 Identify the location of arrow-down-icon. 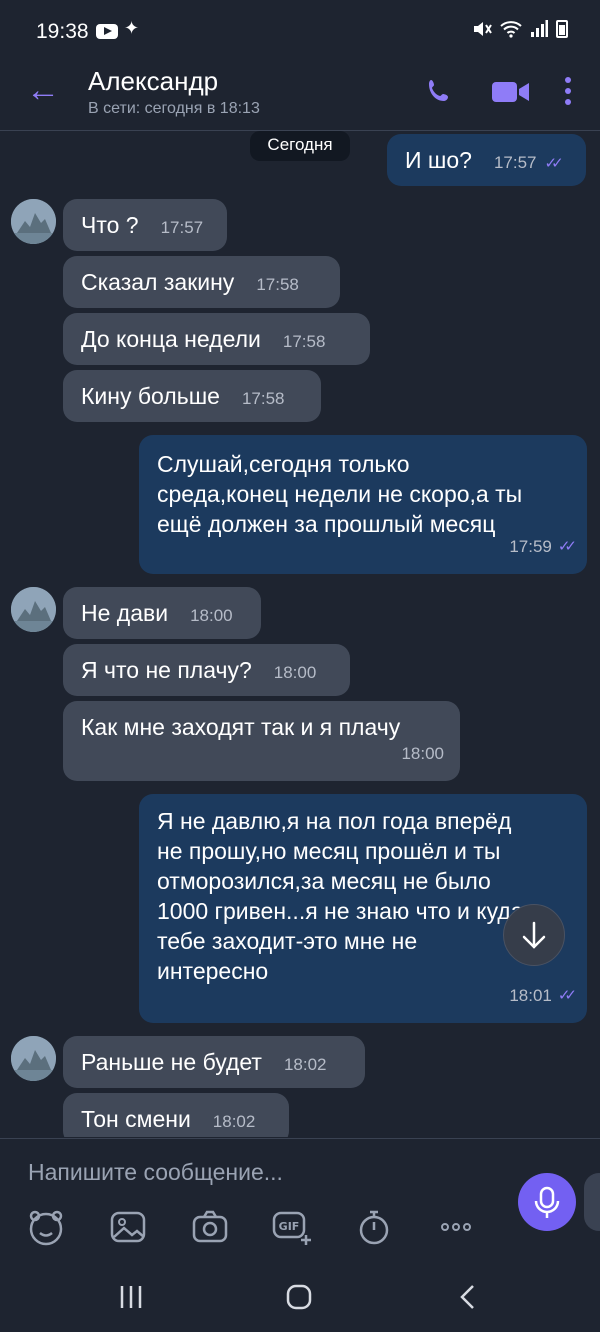
(534, 935).